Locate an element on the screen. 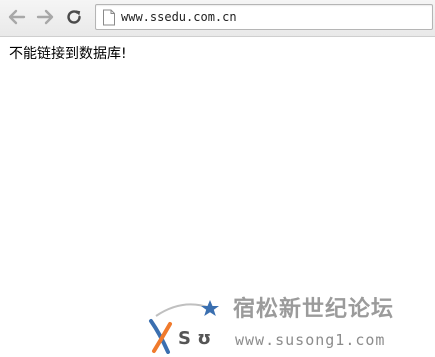 The width and height of the screenshot is (435, 357). forward-arrow-icon is located at coordinates (45, 17).